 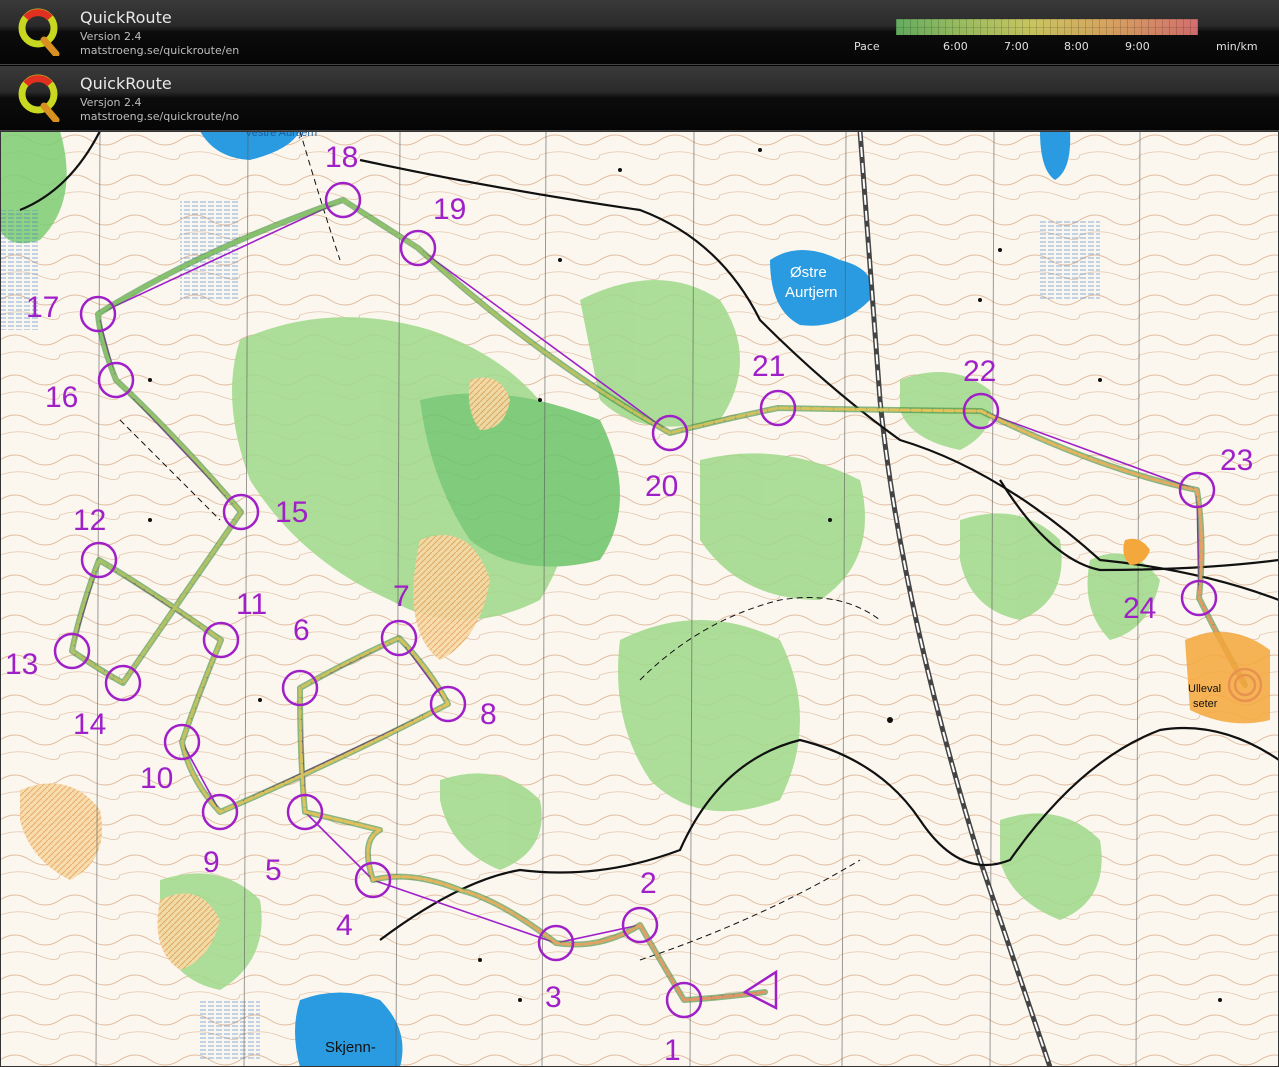 What do you see at coordinates (488, 714) in the screenshot?
I see `control-number: 8` at bounding box center [488, 714].